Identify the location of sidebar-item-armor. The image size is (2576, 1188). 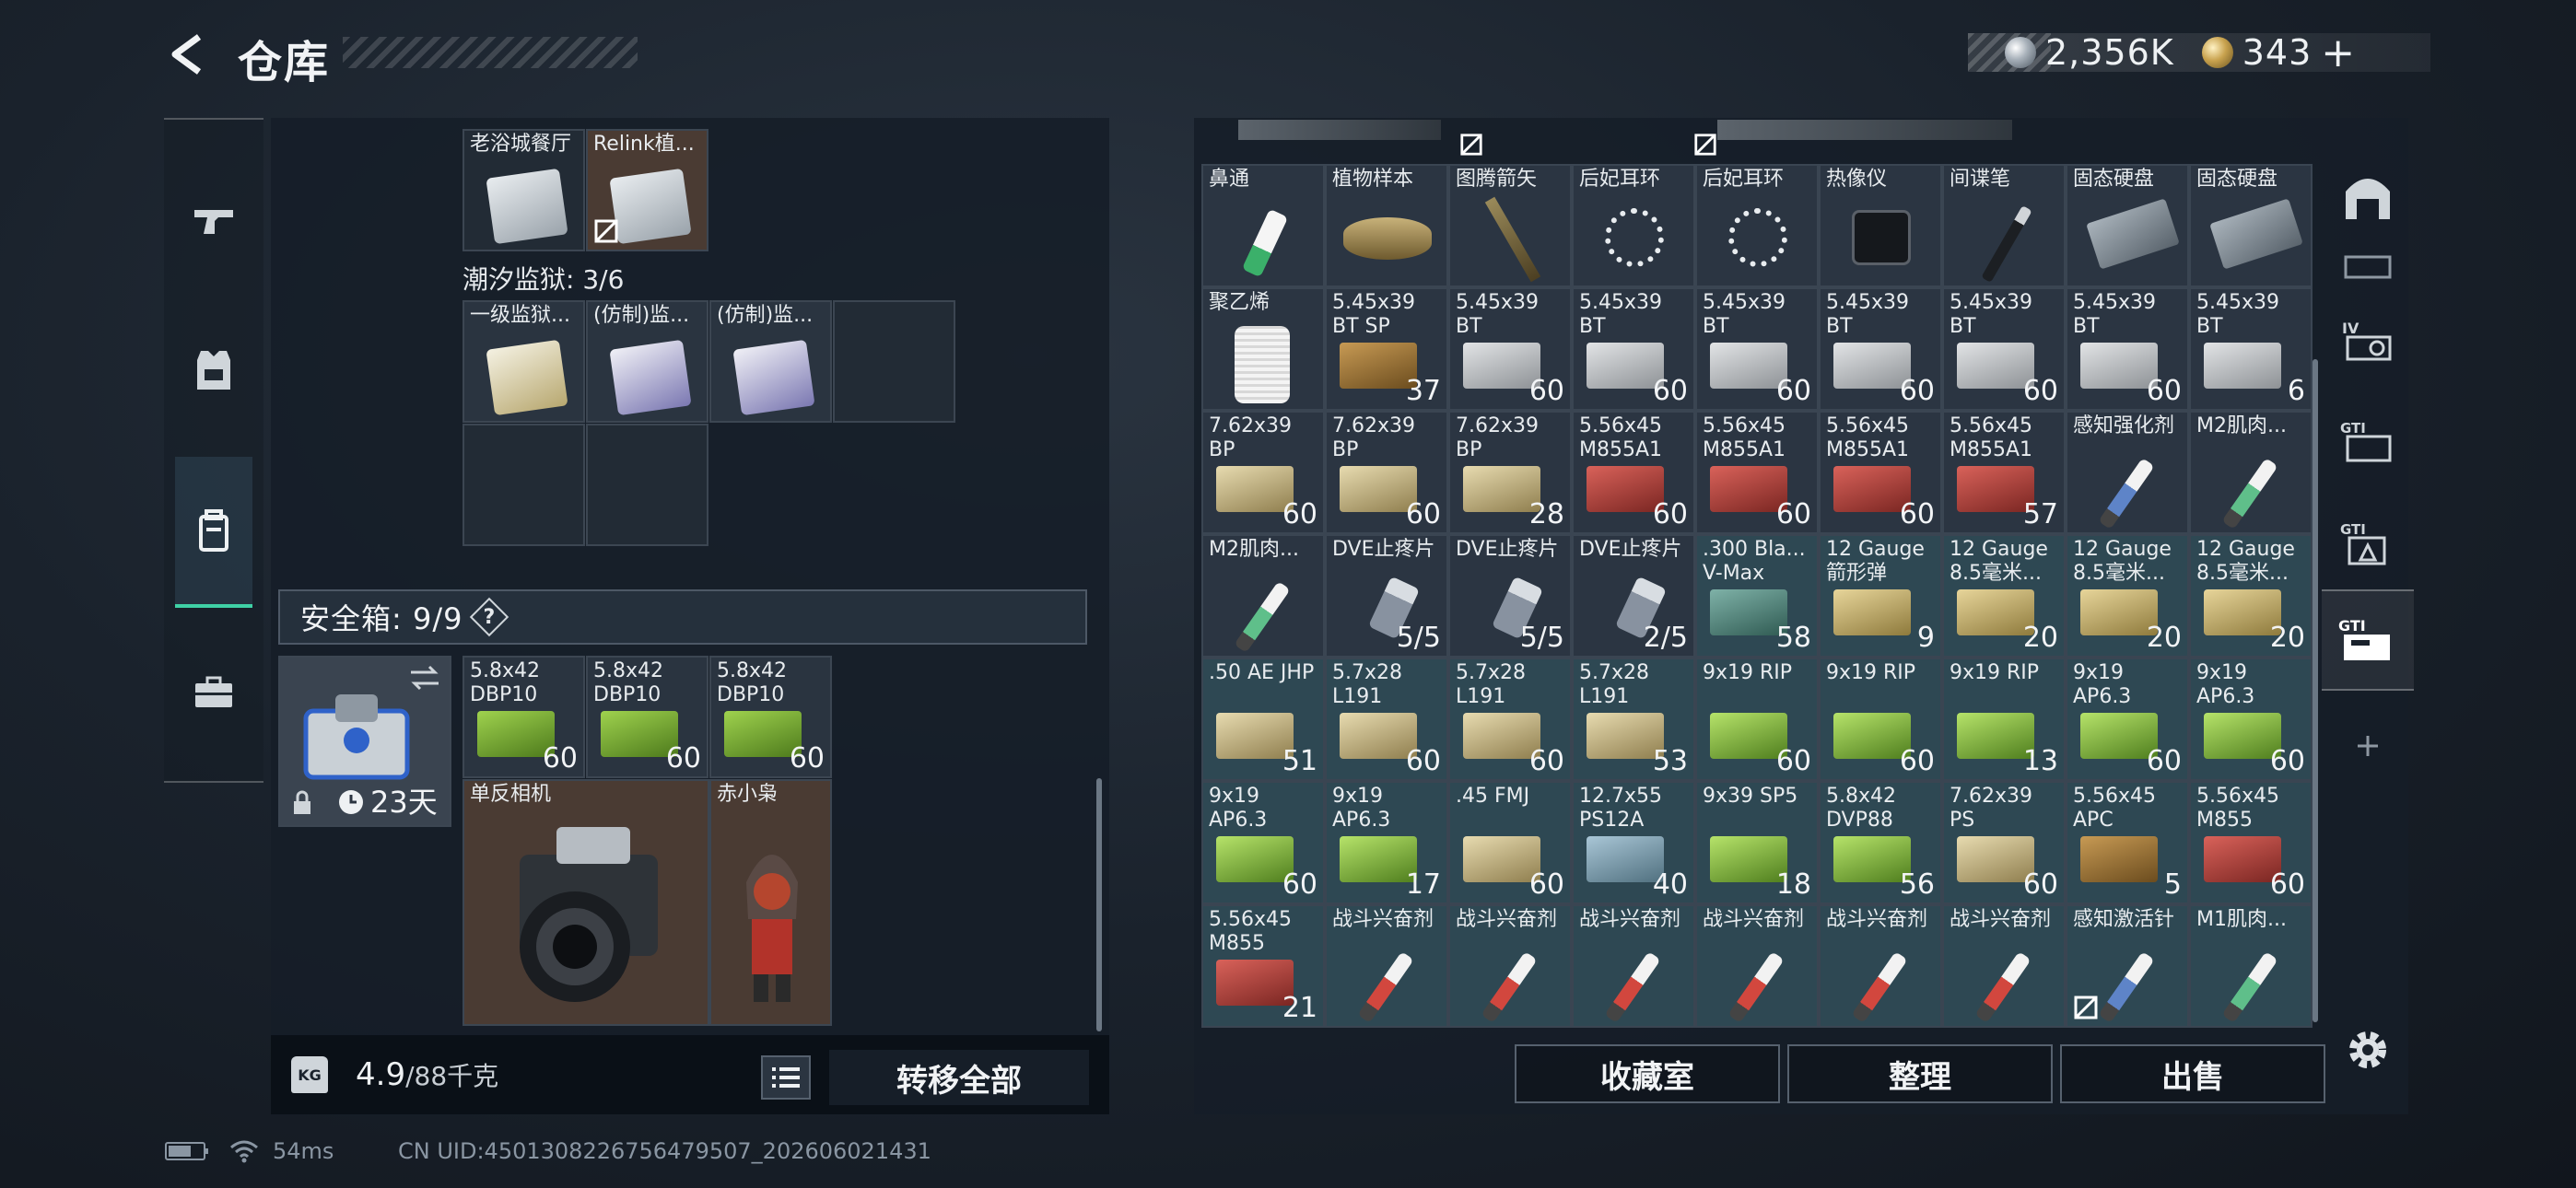
(213, 370).